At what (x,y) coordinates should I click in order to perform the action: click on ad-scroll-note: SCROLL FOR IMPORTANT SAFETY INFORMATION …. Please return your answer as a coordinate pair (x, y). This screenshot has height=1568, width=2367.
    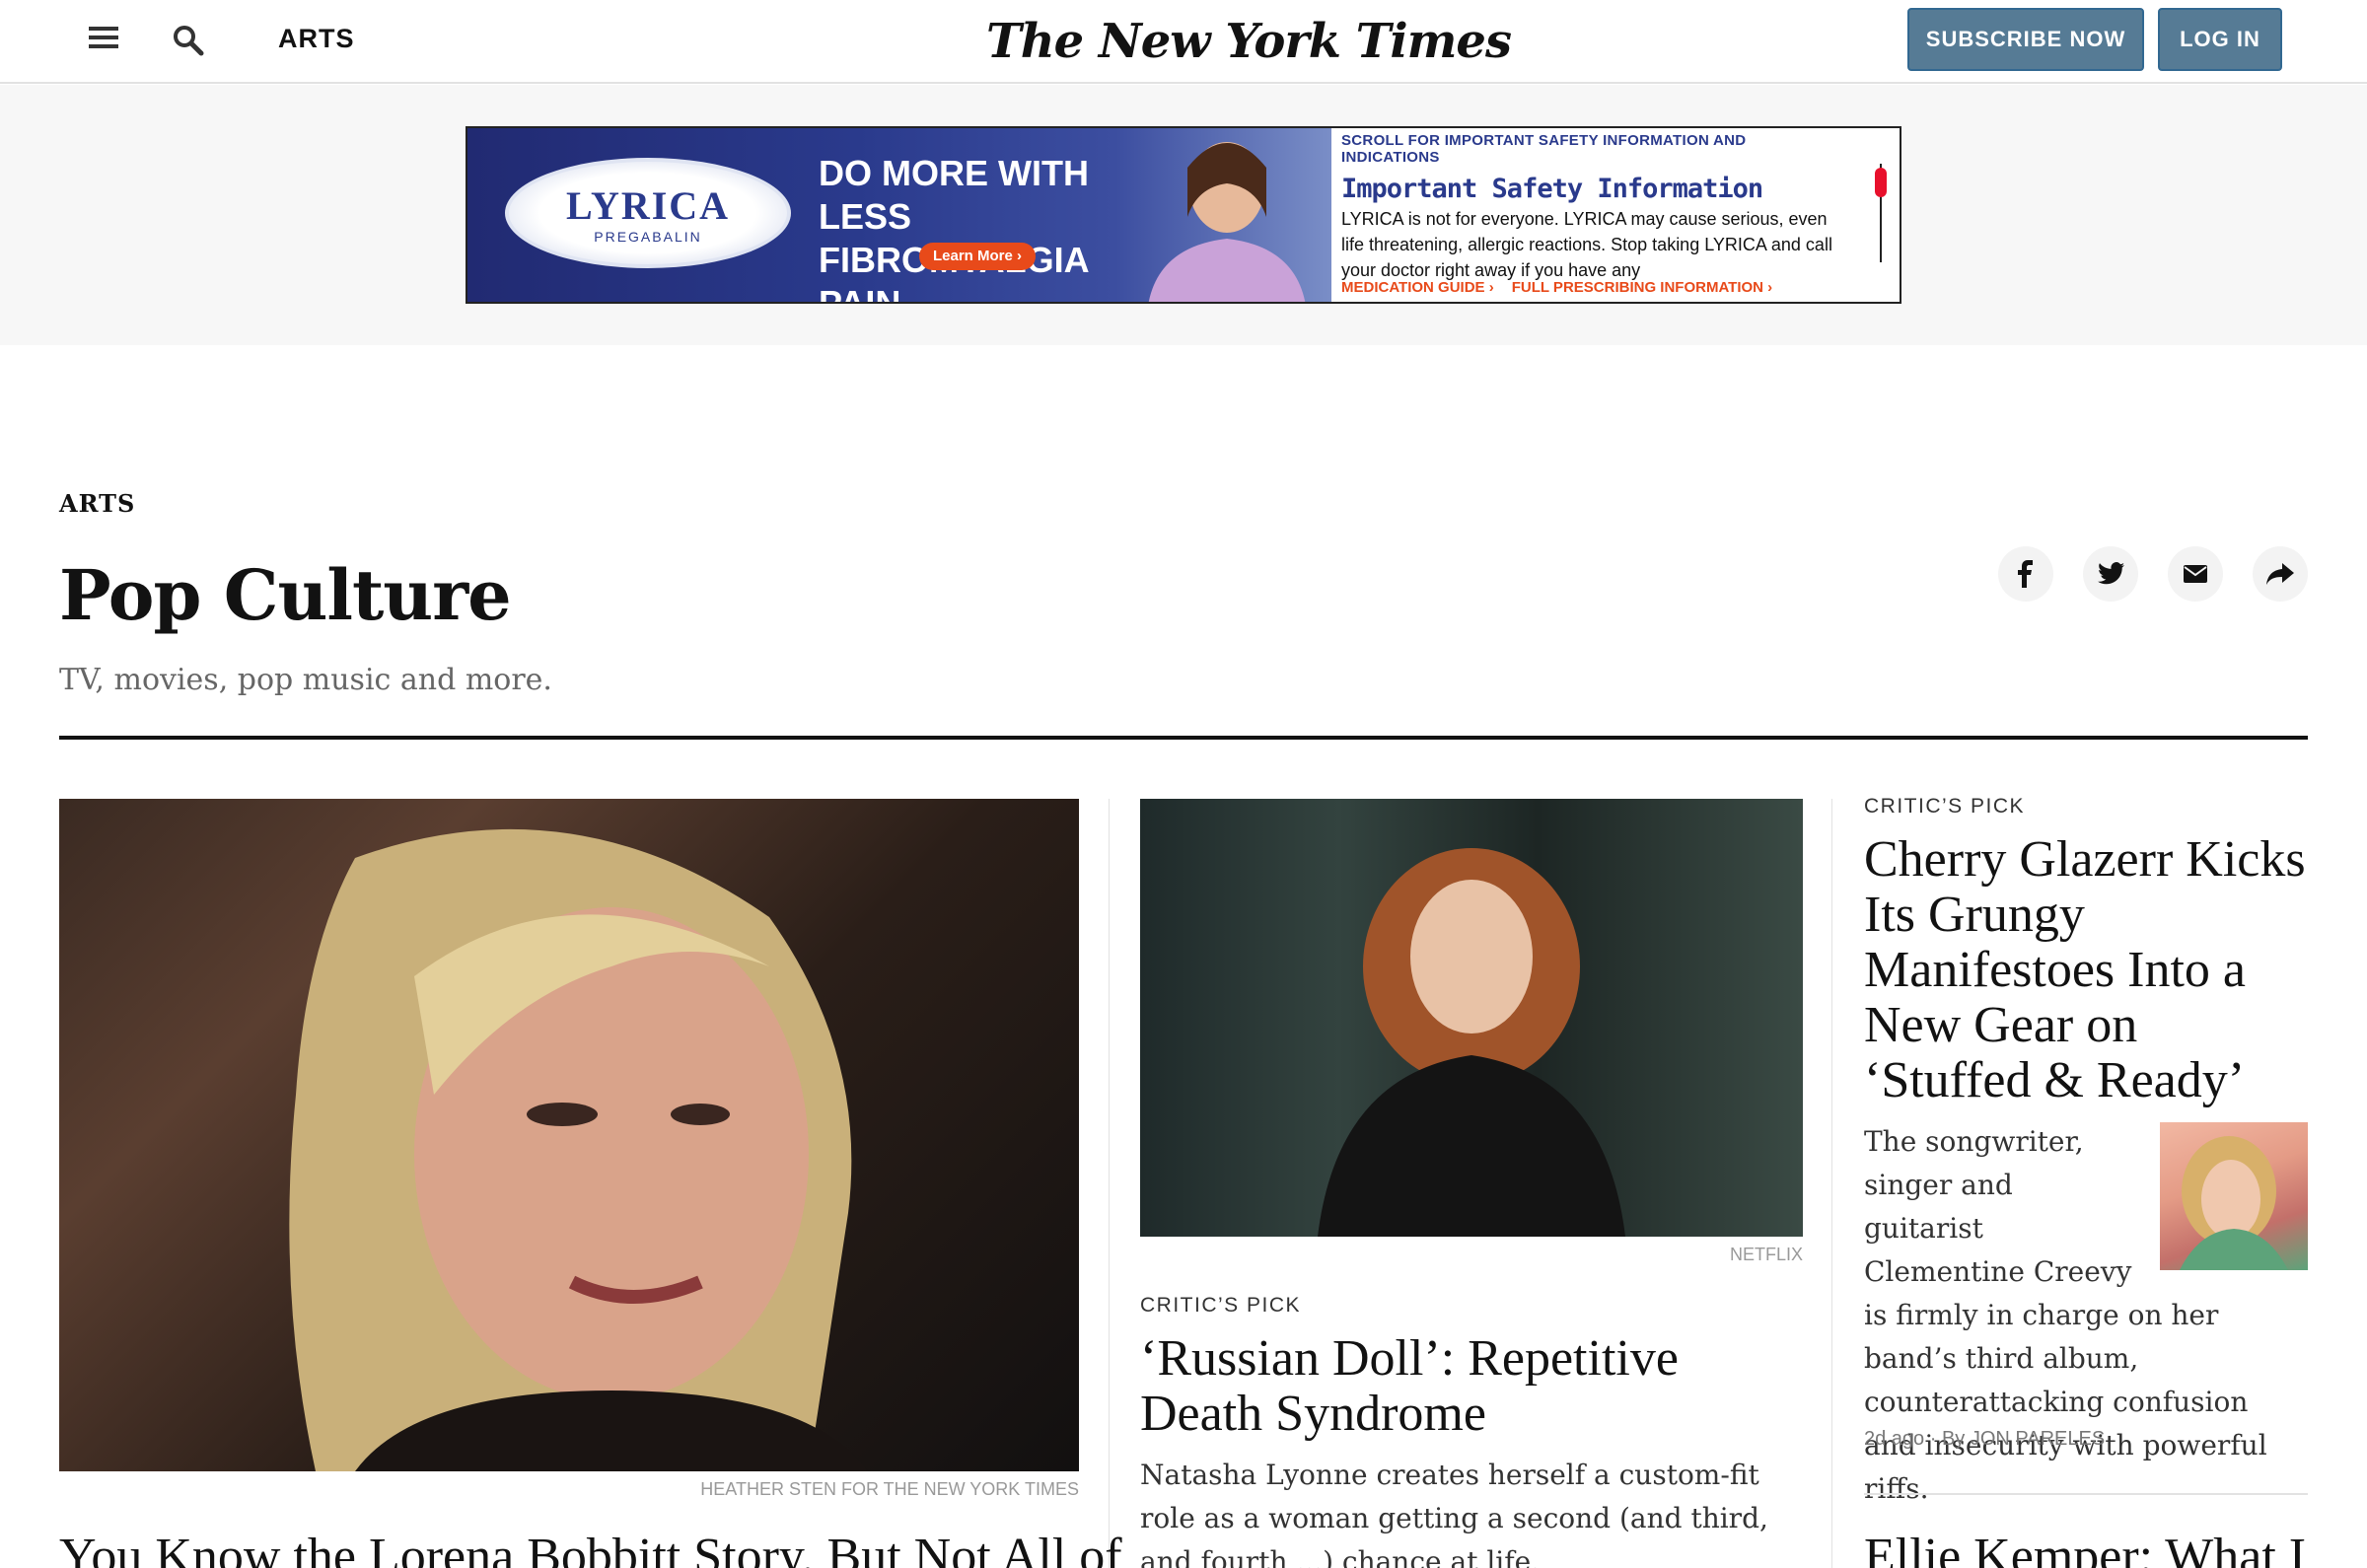
    Looking at the image, I should click on (1544, 149).